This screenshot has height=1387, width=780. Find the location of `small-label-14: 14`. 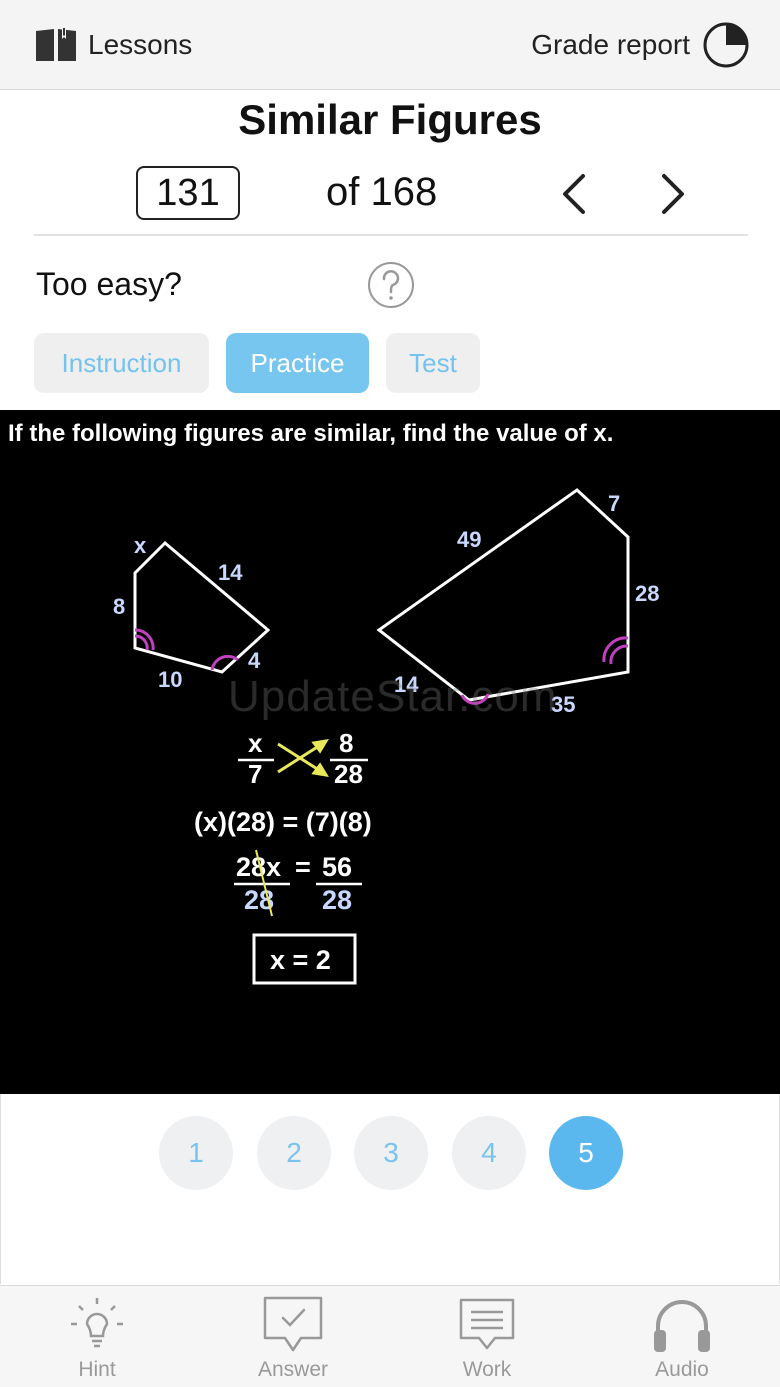

small-label-14: 14 is located at coordinates (230, 572).